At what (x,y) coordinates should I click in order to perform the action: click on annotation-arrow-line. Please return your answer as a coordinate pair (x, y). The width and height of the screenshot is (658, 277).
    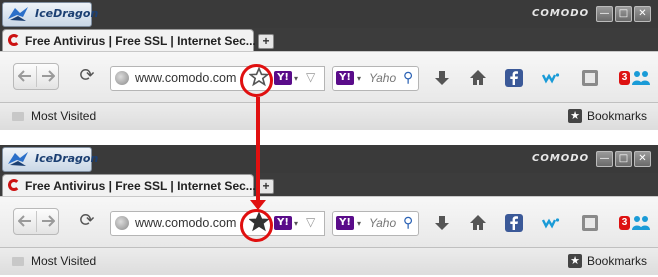
    Looking at the image, I should click on (258, 151).